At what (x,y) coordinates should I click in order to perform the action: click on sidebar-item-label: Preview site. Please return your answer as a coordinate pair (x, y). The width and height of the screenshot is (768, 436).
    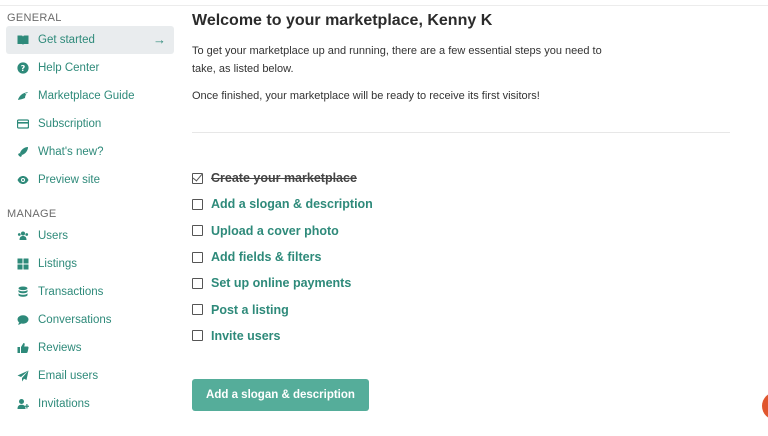
    Looking at the image, I should click on (69, 180).